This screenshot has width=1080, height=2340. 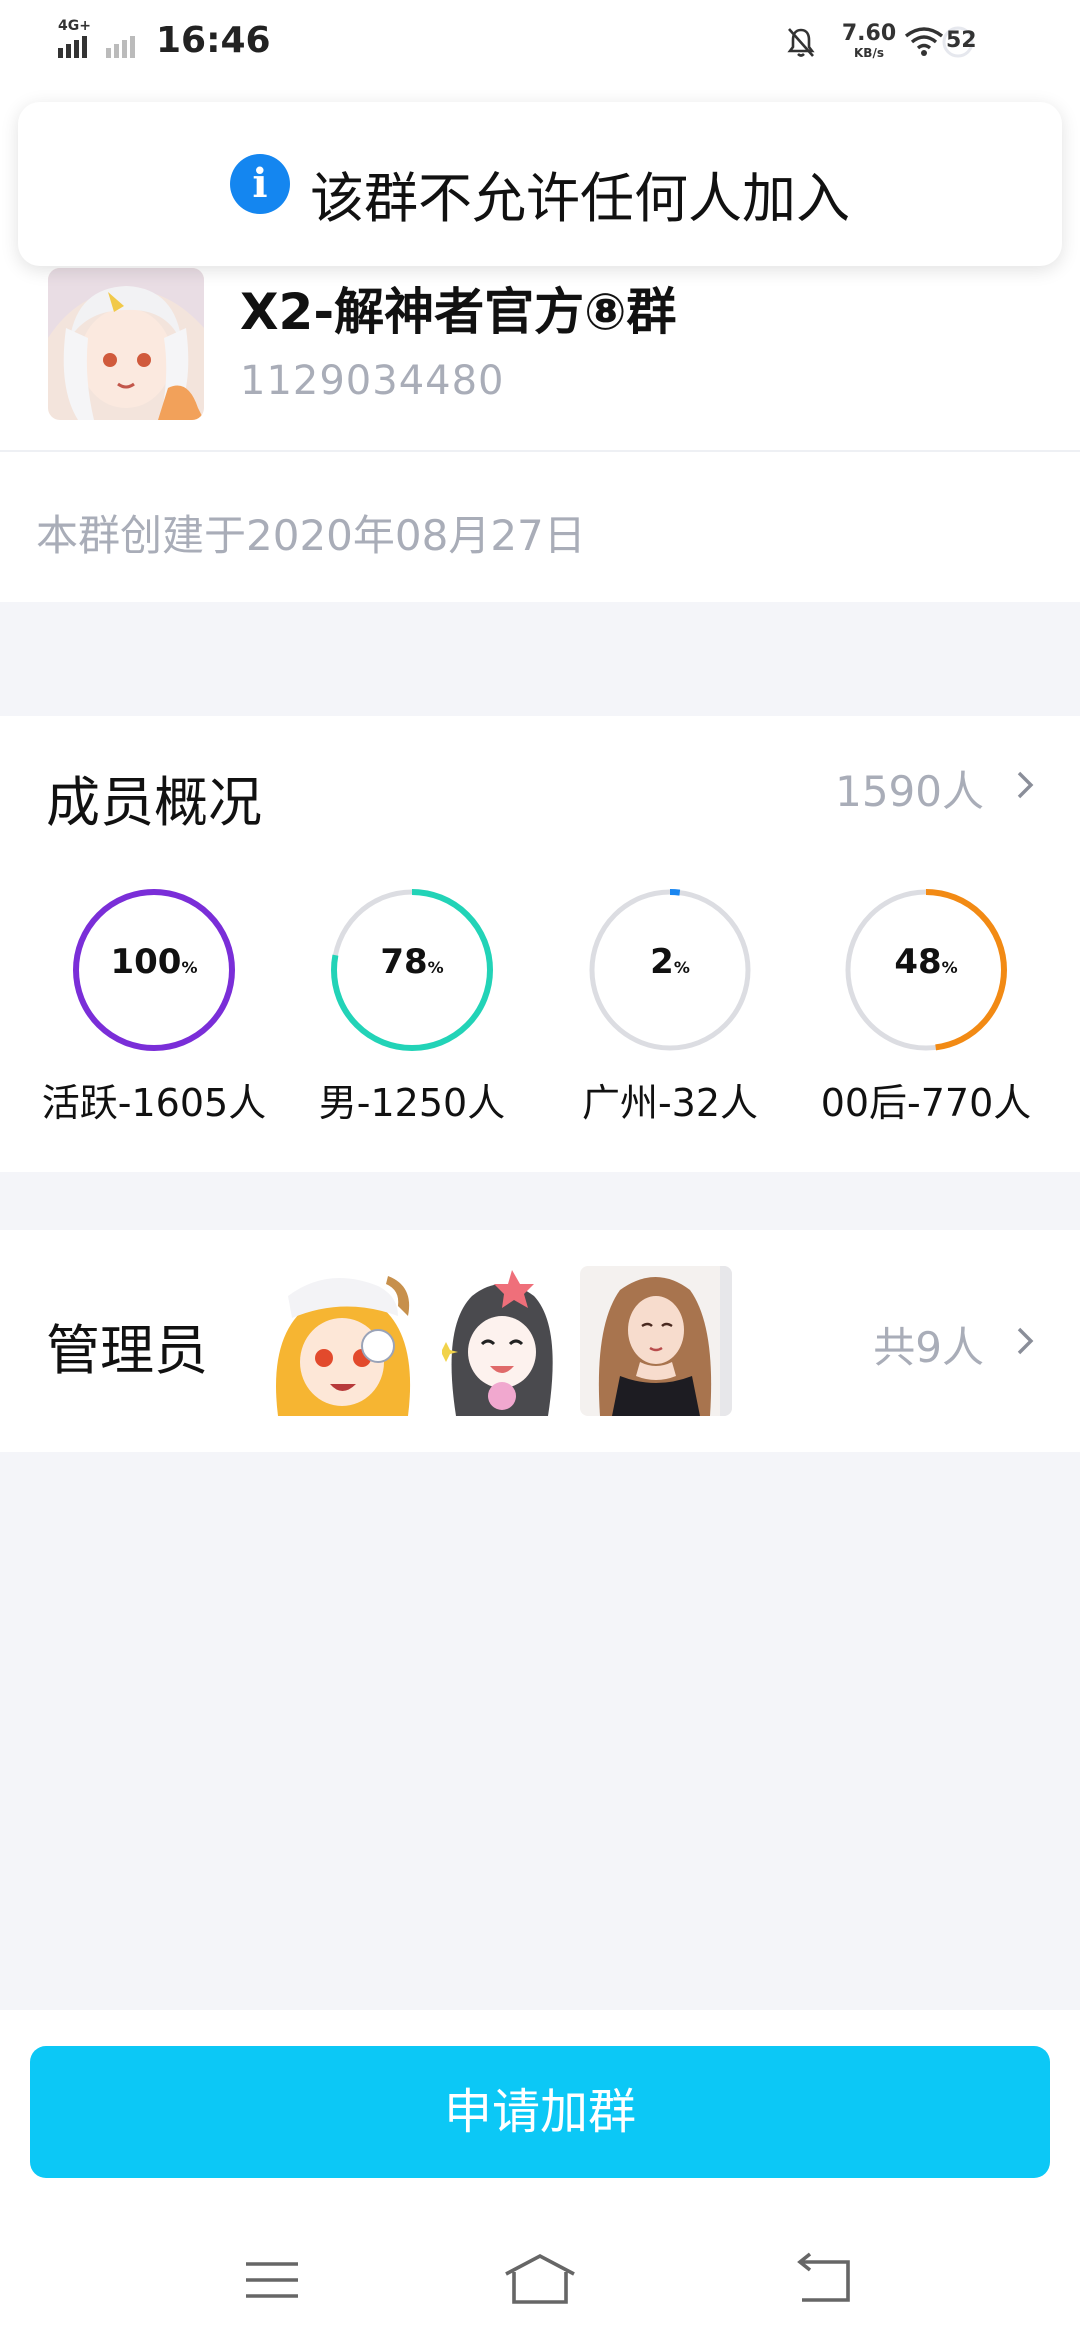 I want to click on stat-percent: 2%, so click(x=670, y=962).